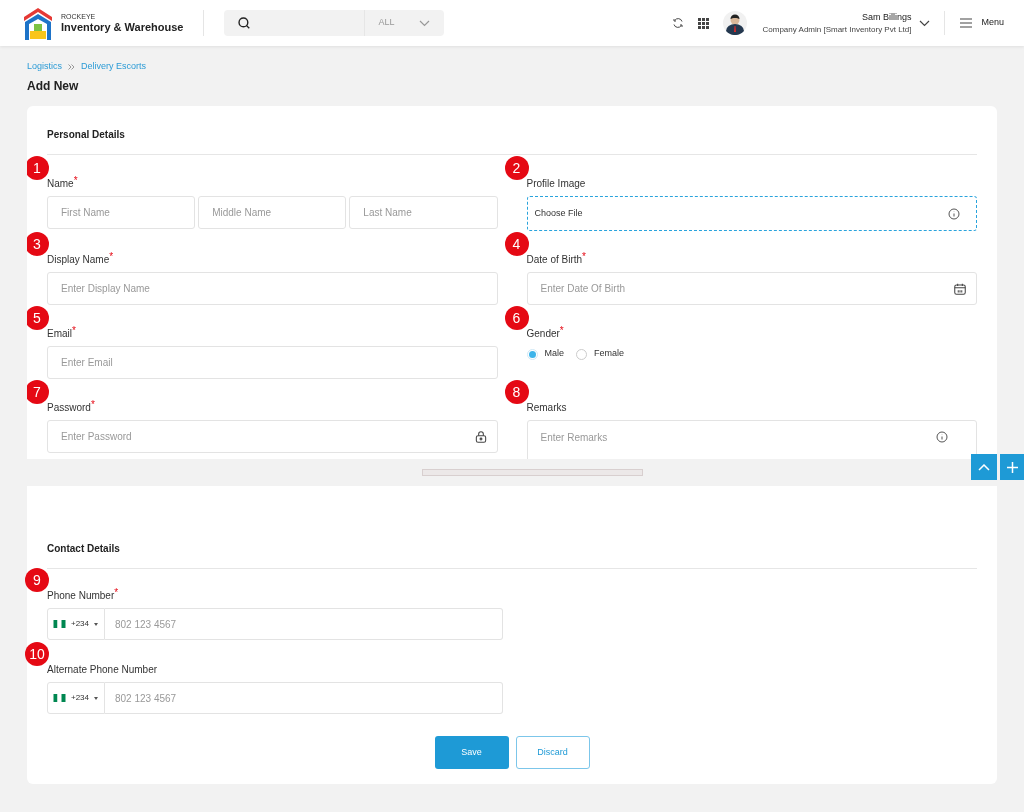 The width and height of the screenshot is (1024, 812). What do you see at coordinates (556, 184) in the screenshot?
I see `field-label: Profile Image` at bounding box center [556, 184].